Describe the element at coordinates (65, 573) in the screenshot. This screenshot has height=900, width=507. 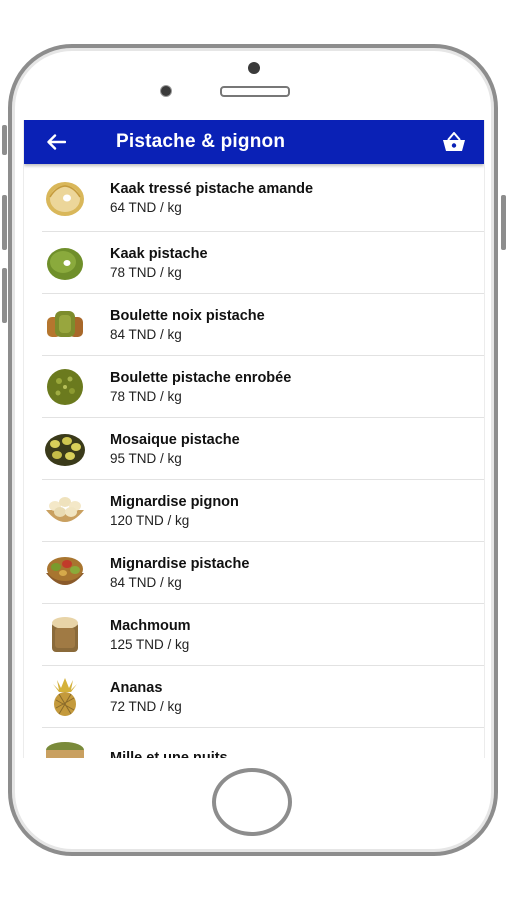
I see `mignardise-pistache-image` at that location.